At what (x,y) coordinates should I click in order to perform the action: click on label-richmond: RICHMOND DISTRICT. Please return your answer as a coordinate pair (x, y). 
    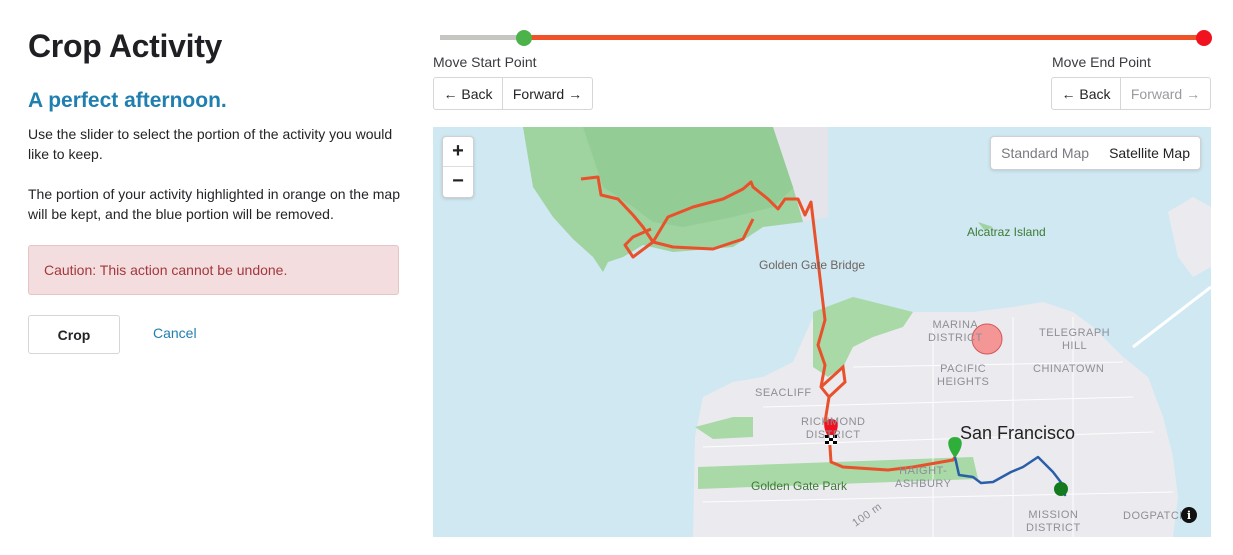
    Looking at the image, I should click on (833, 428).